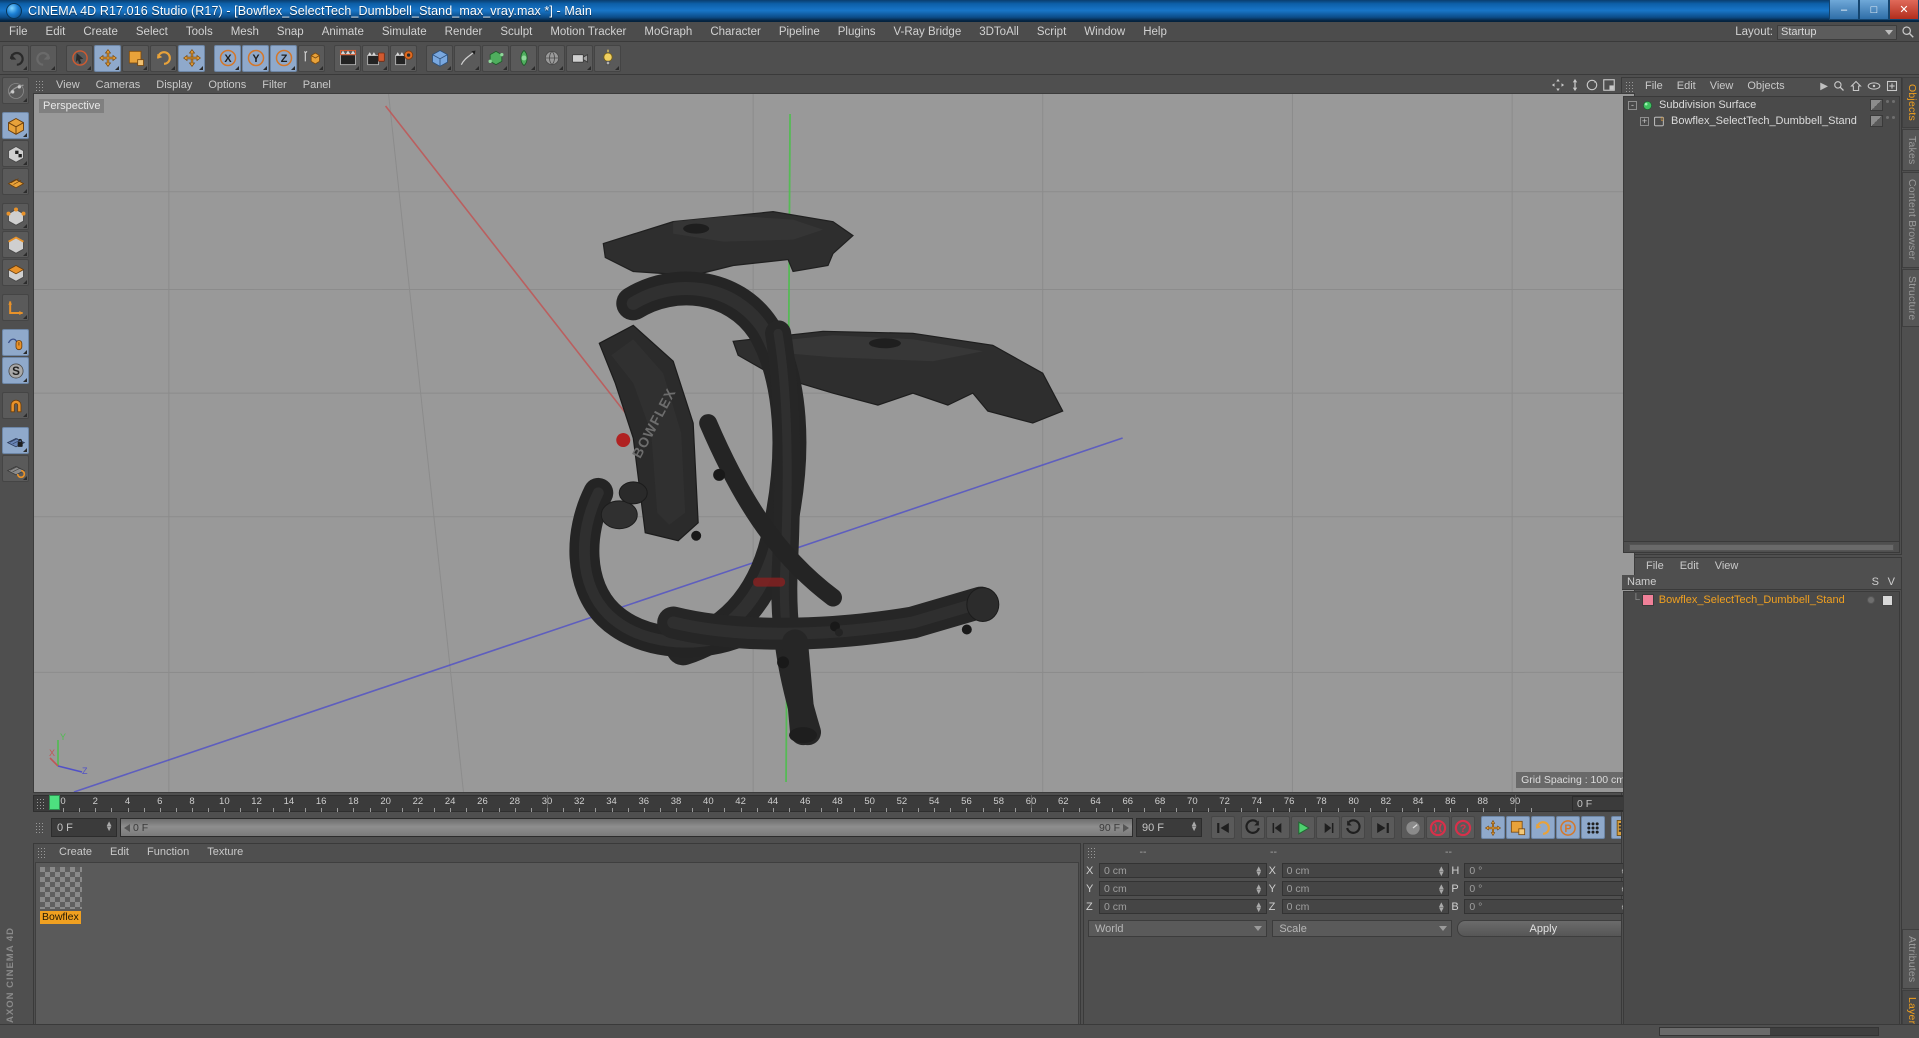  What do you see at coordinates (1844, 10) in the screenshot?
I see `minimize-button: –` at bounding box center [1844, 10].